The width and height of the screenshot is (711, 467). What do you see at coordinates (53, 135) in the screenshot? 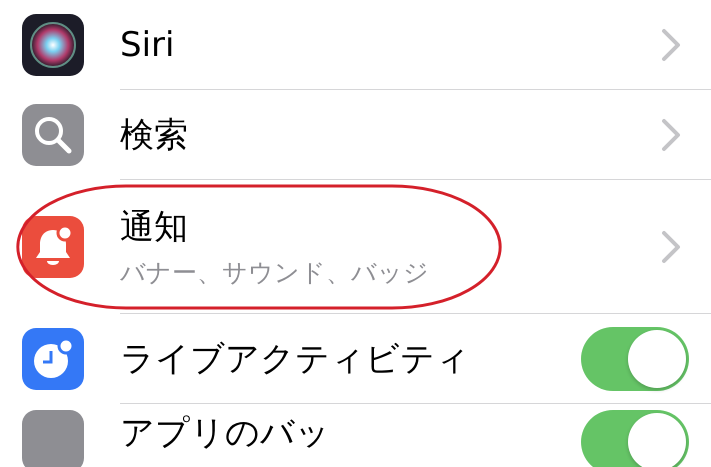
I see `search-icon` at bounding box center [53, 135].